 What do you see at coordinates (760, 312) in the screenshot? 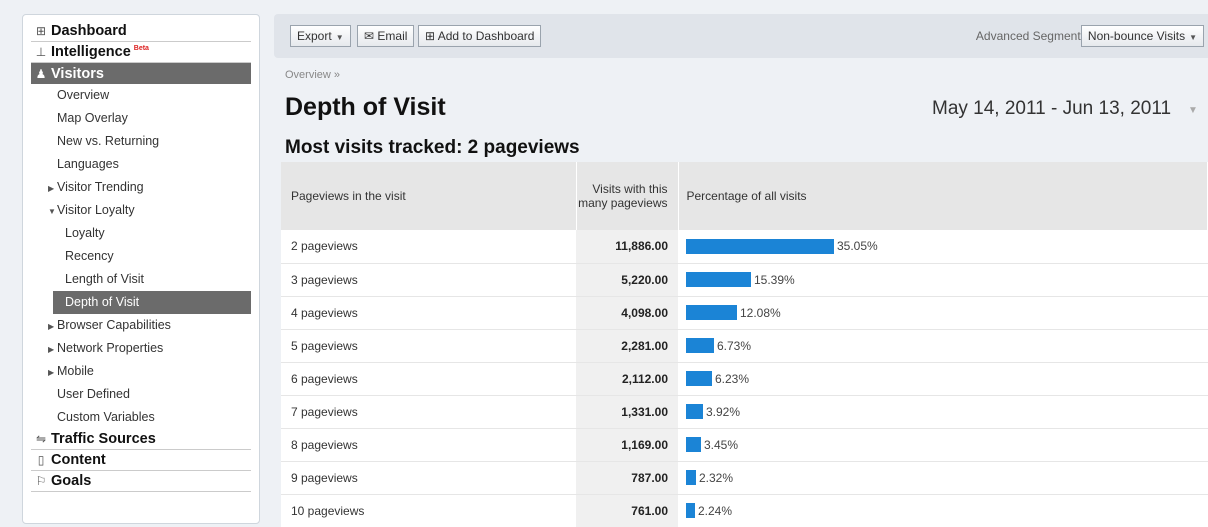
I see `percentage-label: 12.08%` at bounding box center [760, 312].